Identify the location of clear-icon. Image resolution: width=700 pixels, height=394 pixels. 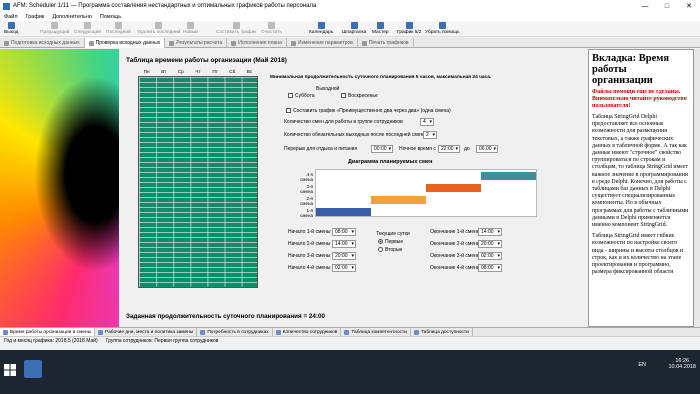
(271, 25).